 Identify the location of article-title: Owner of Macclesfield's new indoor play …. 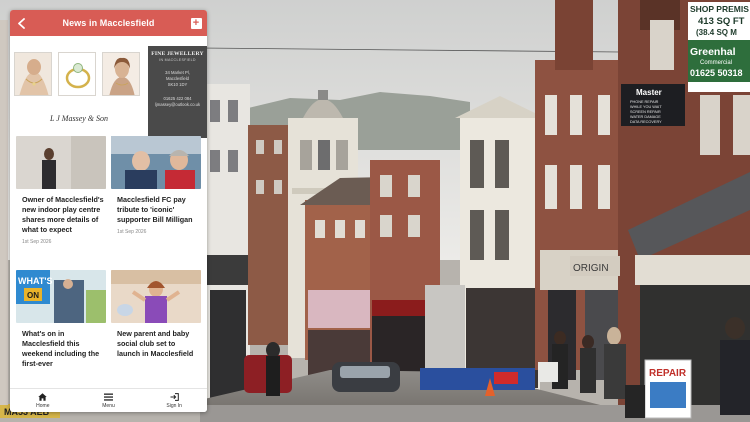
(63, 214).